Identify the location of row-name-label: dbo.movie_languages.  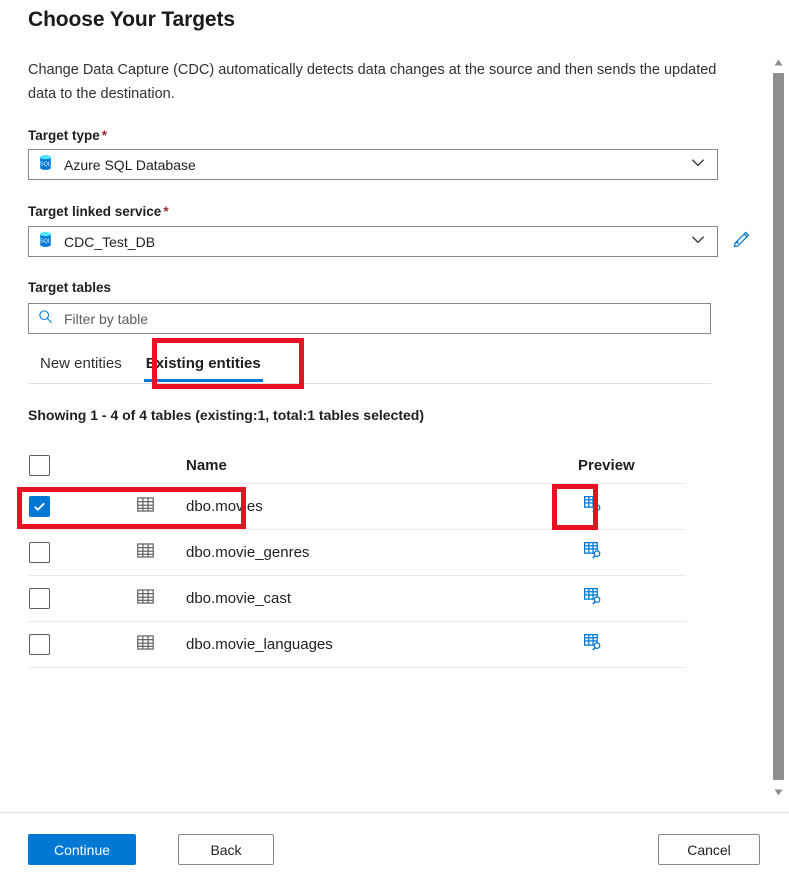
(259, 644).